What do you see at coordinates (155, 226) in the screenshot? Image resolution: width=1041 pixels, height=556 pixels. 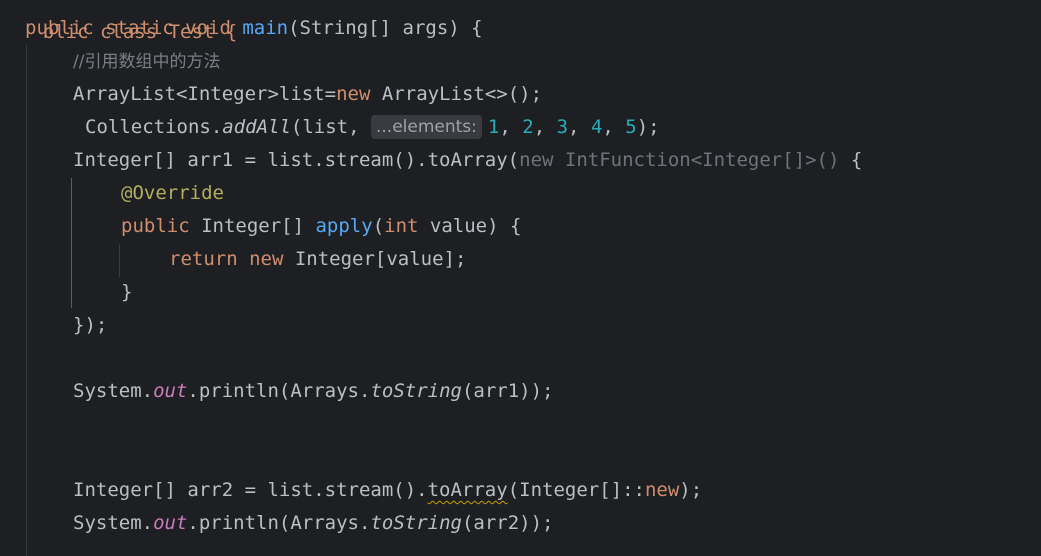 I see `public-keyword: public` at bounding box center [155, 226].